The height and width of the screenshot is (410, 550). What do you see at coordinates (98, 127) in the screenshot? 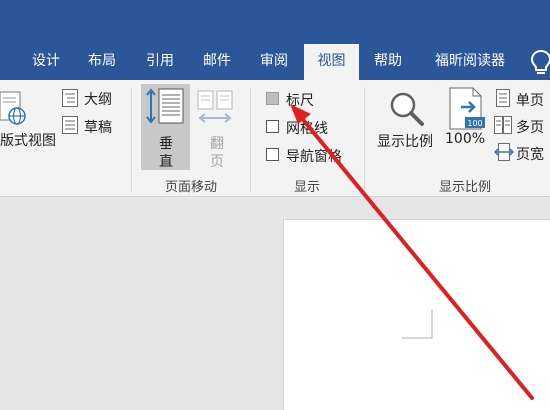
I see `draft-label: 草稿` at bounding box center [98, 127].